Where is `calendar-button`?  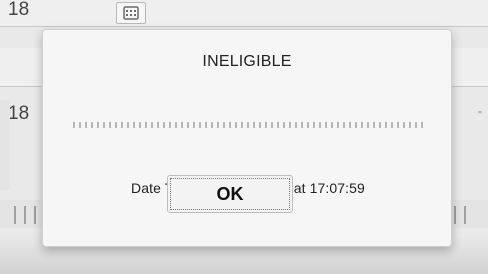 calendar-button is located at coordinates (131, 13).